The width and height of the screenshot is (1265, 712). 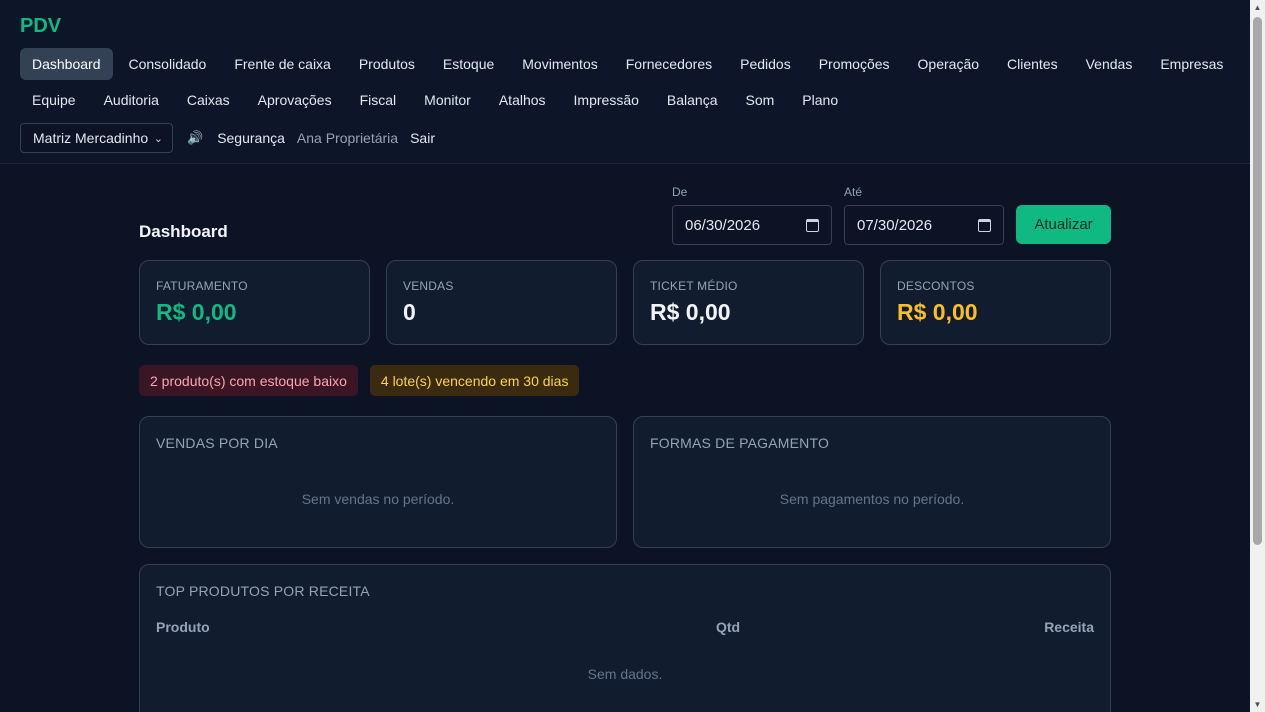 What do you see at coordinates (740, 443) in the screenshot?
I see `panel-title: FORMAS DE PAGAMENTO` at bounding box center [740, 443].